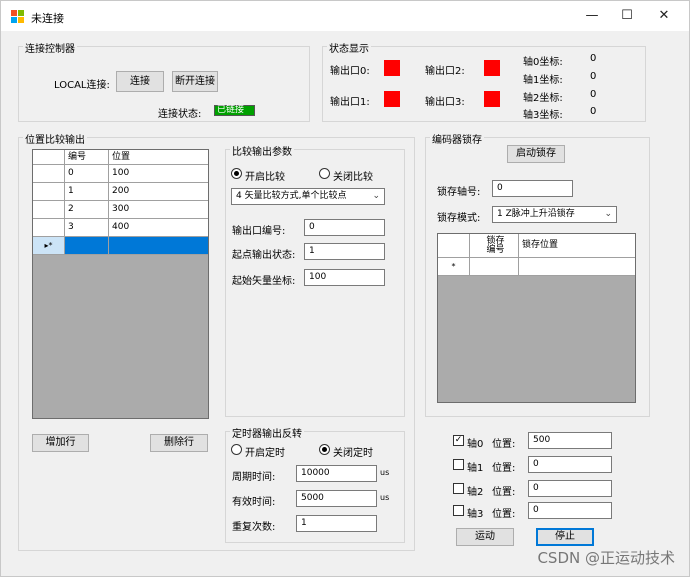  I want to click on compare-mode-select: 4 矢量比较方式,单个比较点 ⌄, so click(308, 196).